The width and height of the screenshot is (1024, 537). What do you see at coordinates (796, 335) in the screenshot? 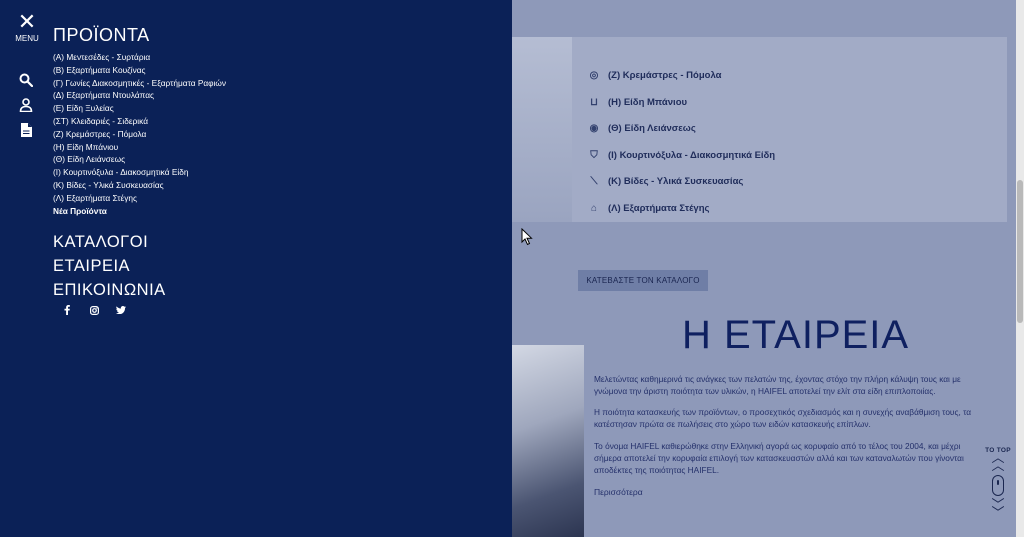
I see `company-title: Η ΕΤΑΙΡΕΙΑ` at bounding box center [796, 335].